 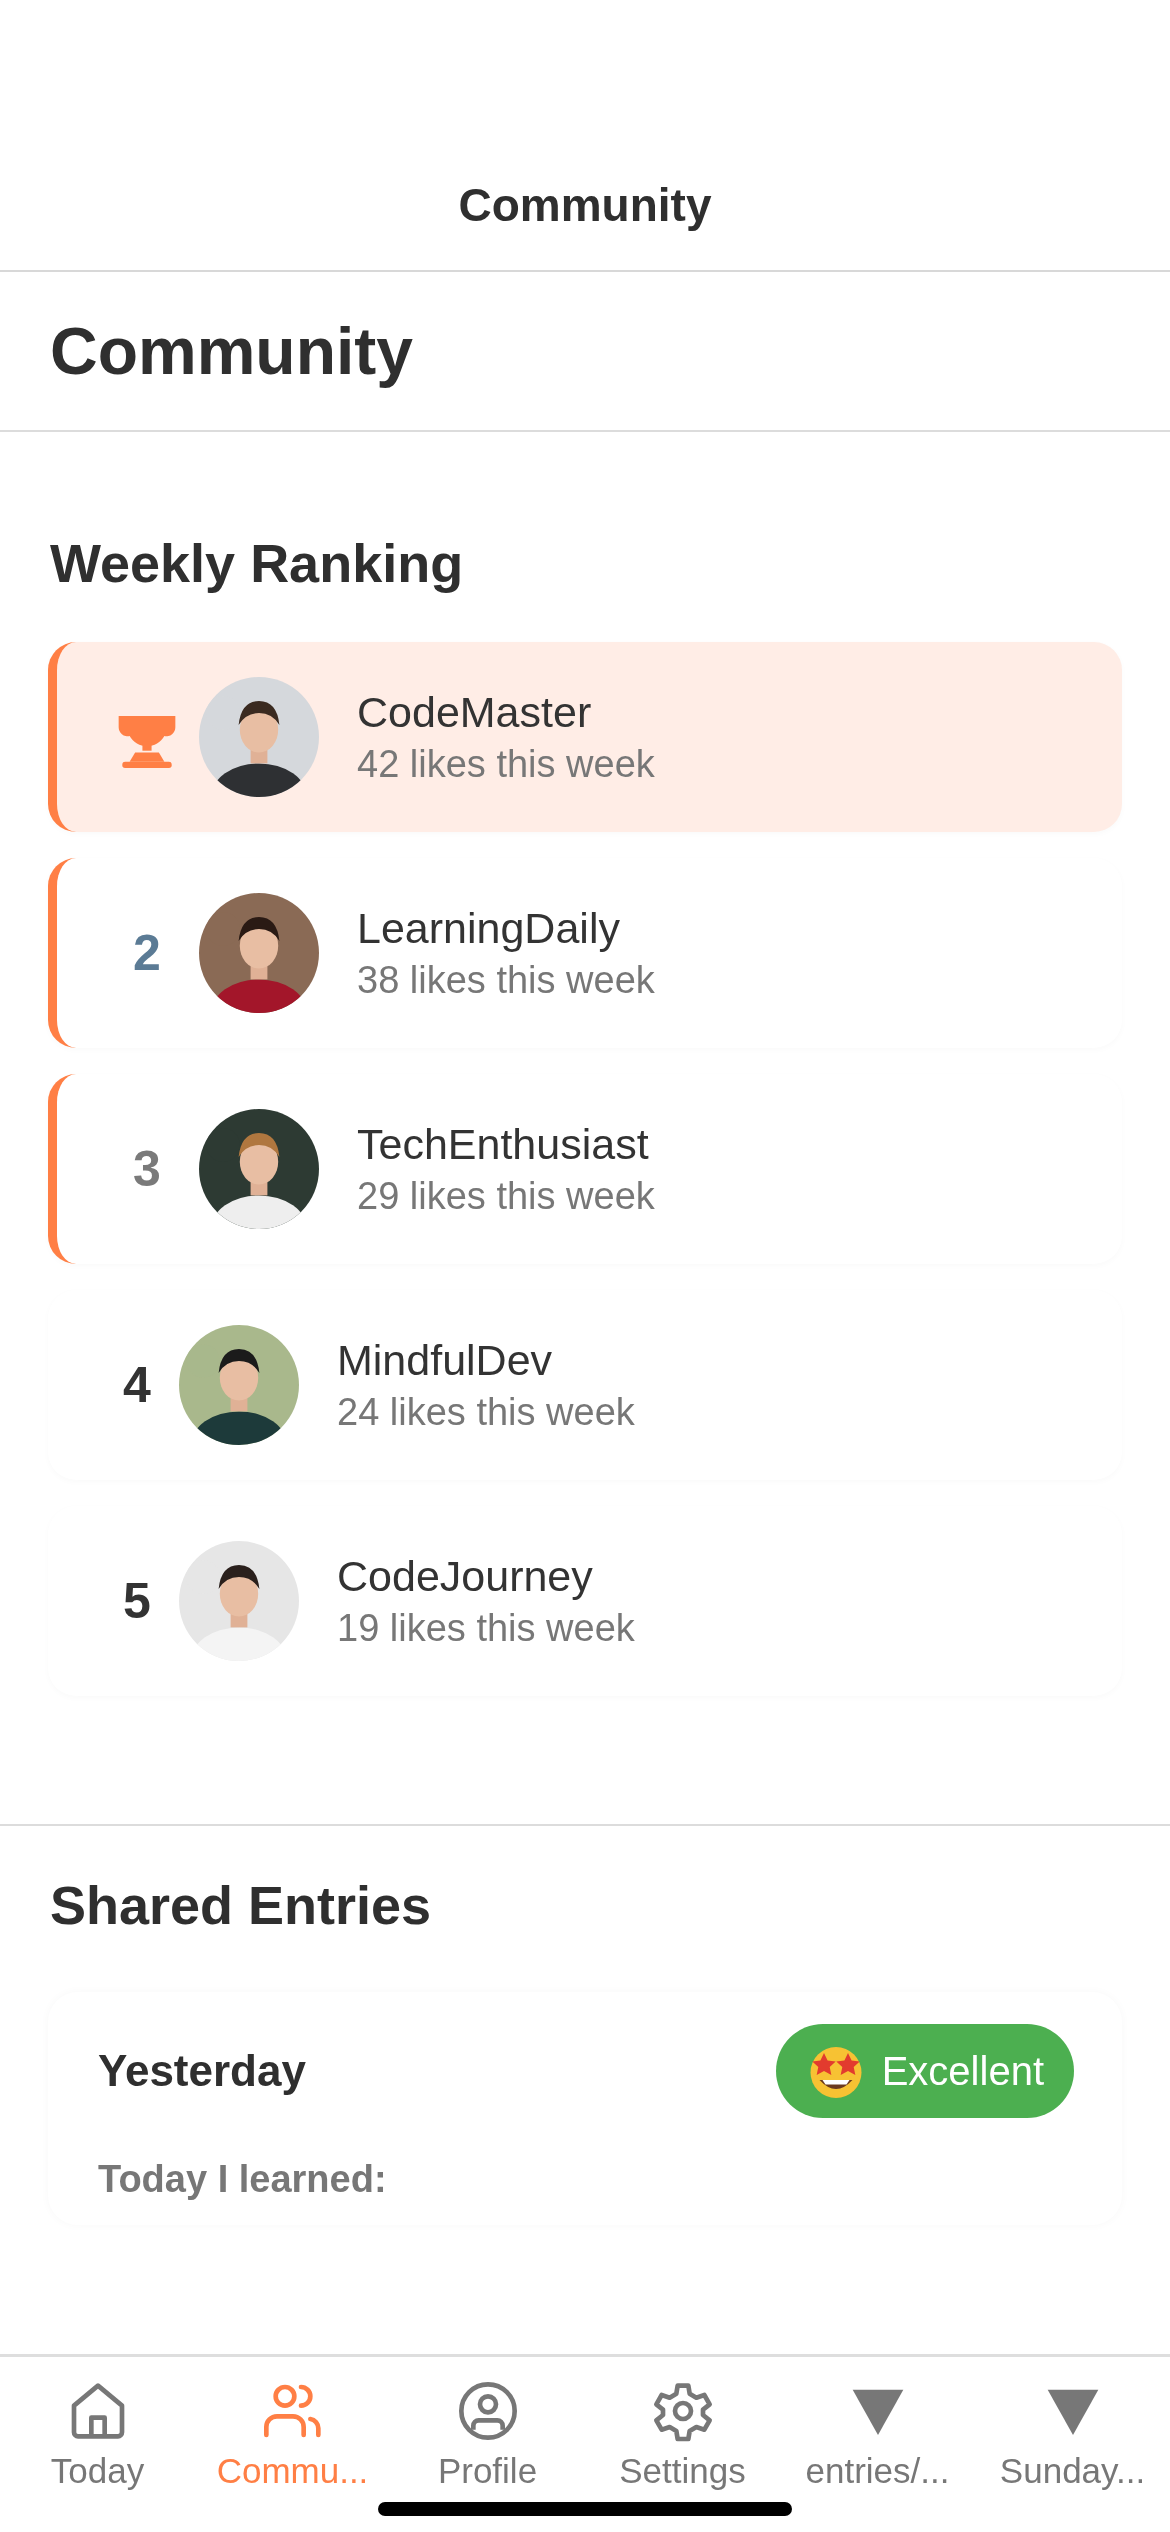 What do you see at coordinates (487, 2435) in the screenshot?
I see `tab: Profile` at bounding box center [487, 2435].